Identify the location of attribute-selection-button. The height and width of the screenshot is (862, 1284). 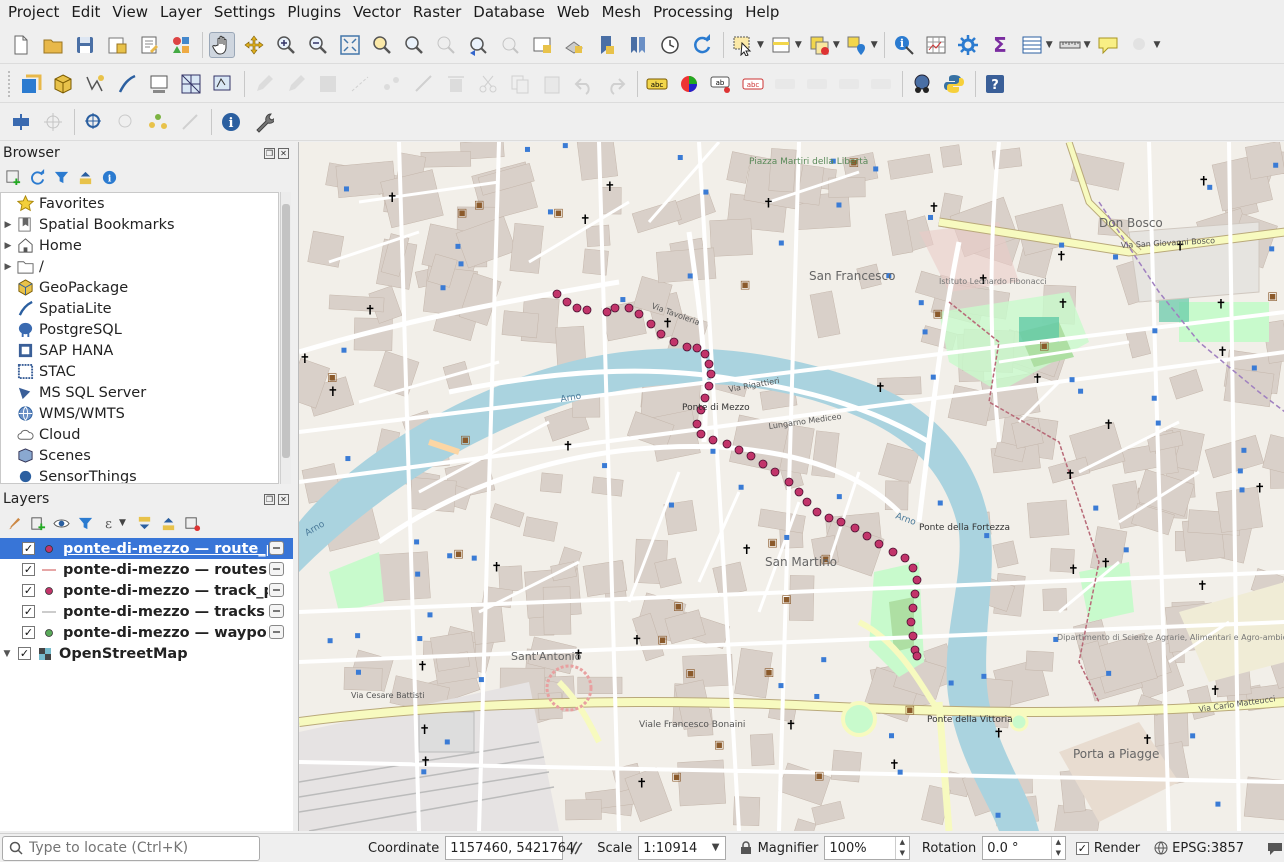
(781, 45).